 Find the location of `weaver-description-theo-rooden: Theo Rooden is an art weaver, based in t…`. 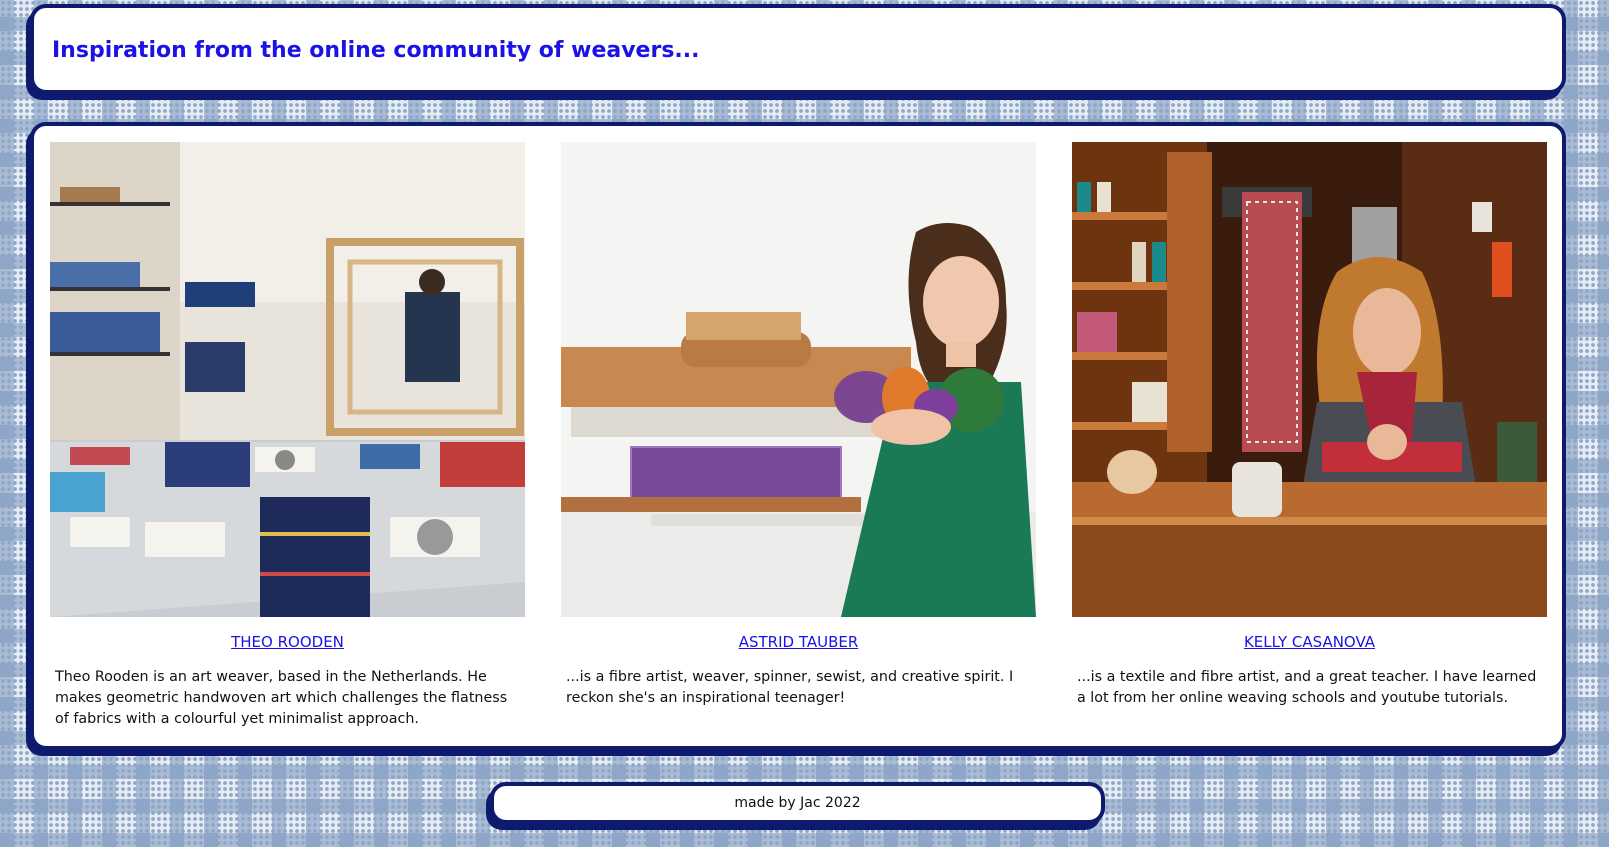

weaver-description-theo-rooden: Theo Rooden is an art weaver, based in t… is located at coordinates (281, 698).